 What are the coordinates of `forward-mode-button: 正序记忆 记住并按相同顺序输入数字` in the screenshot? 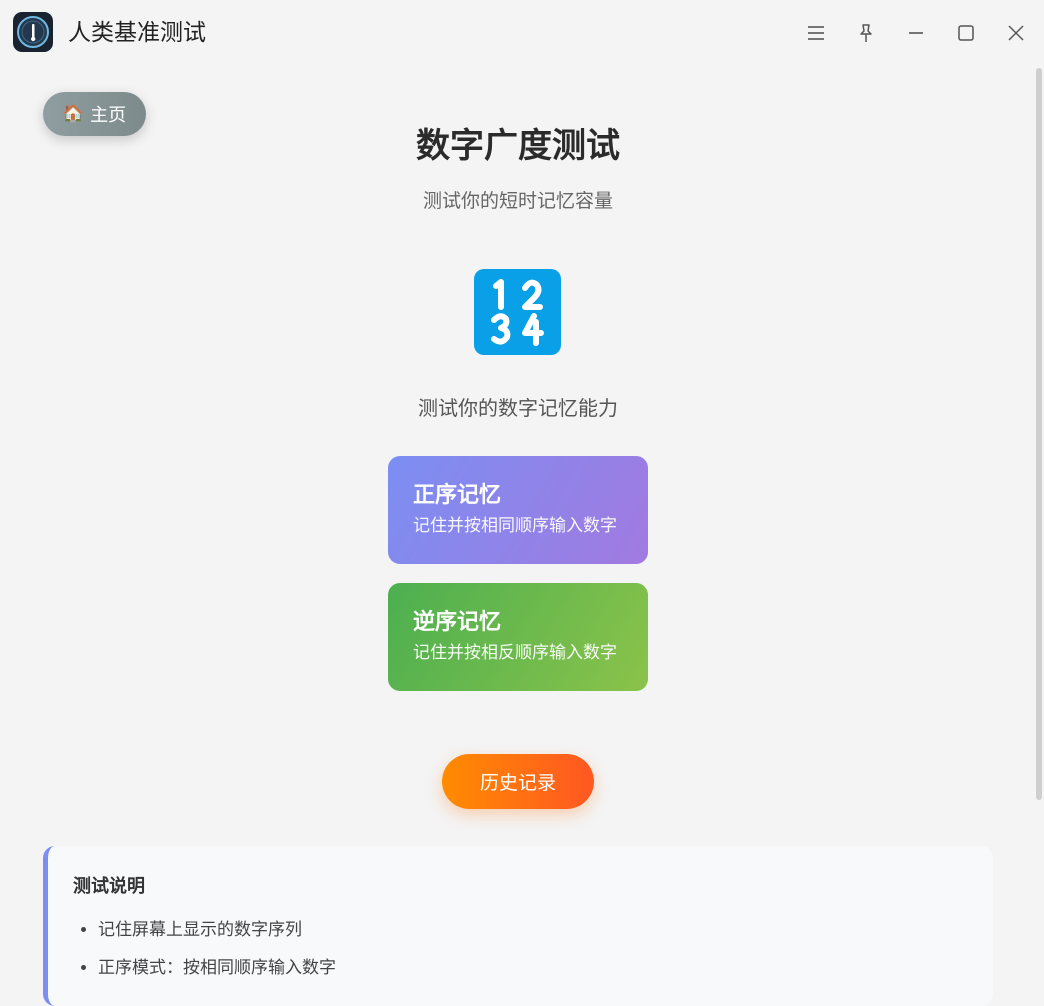 It's located at (518, 510).